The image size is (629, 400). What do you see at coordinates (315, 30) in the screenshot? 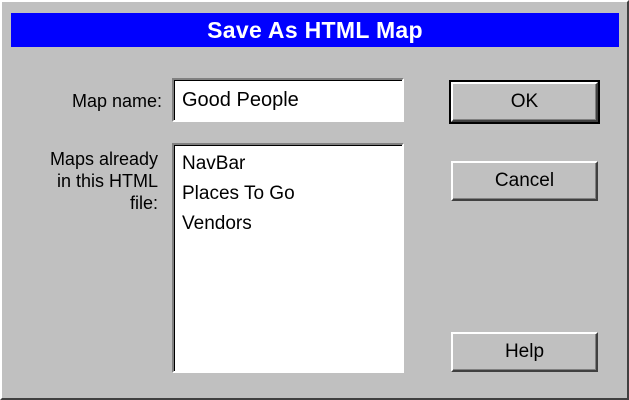
I see `dialog-title: Save As HTML Map` at bounding box center [315, 30].